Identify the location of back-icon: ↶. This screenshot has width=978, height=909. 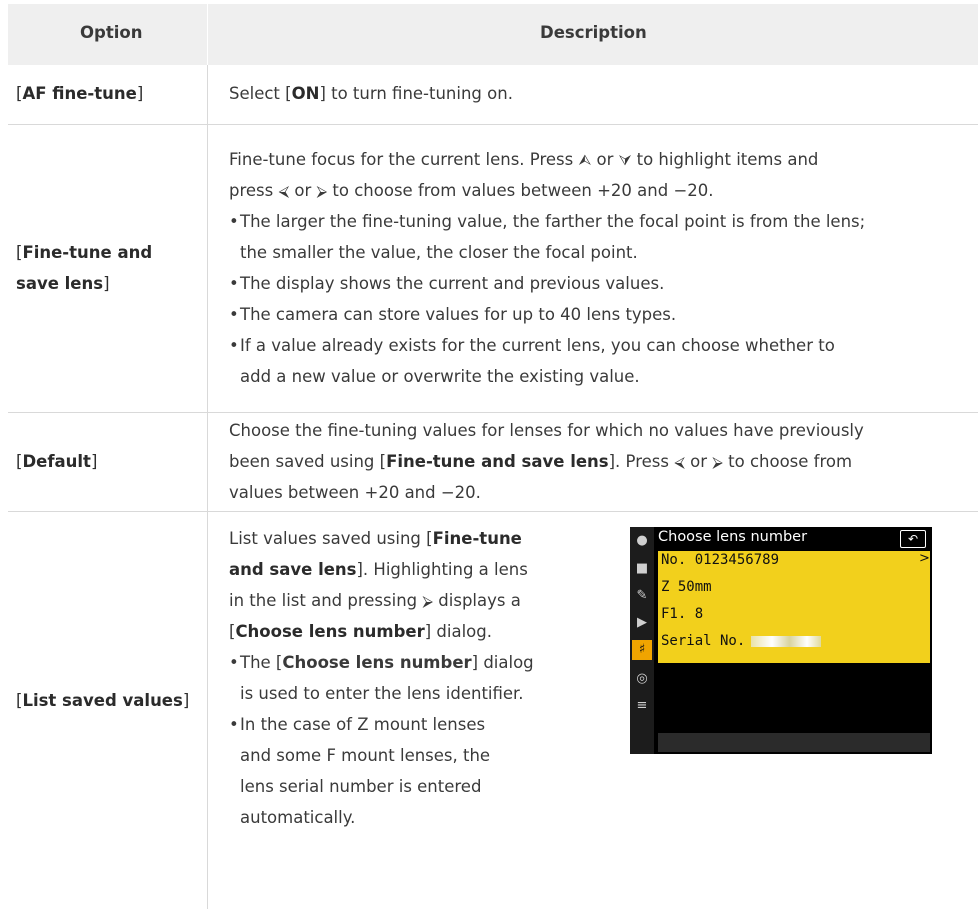
(913, 539).